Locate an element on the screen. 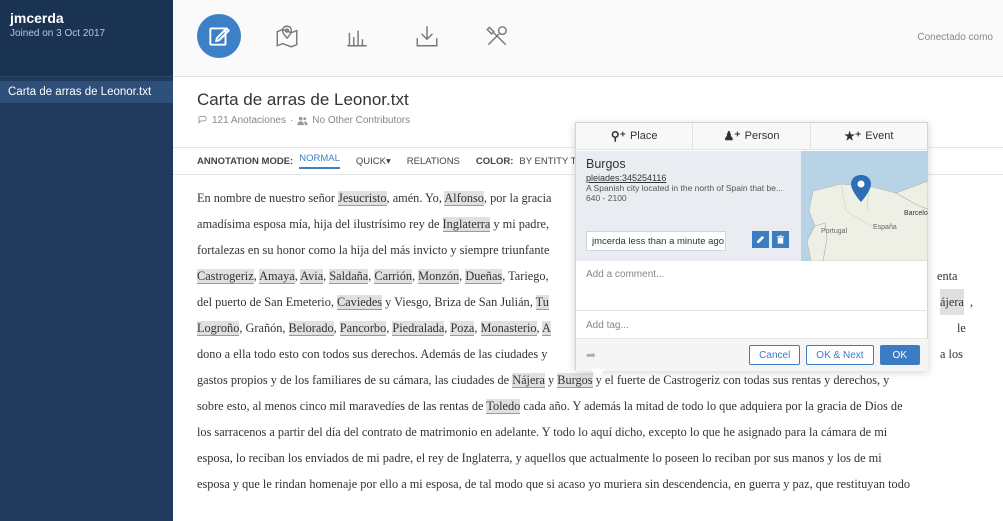 The image size is (1003, 521). entity-annotation: Monzón is located at coordinates (439, 276).